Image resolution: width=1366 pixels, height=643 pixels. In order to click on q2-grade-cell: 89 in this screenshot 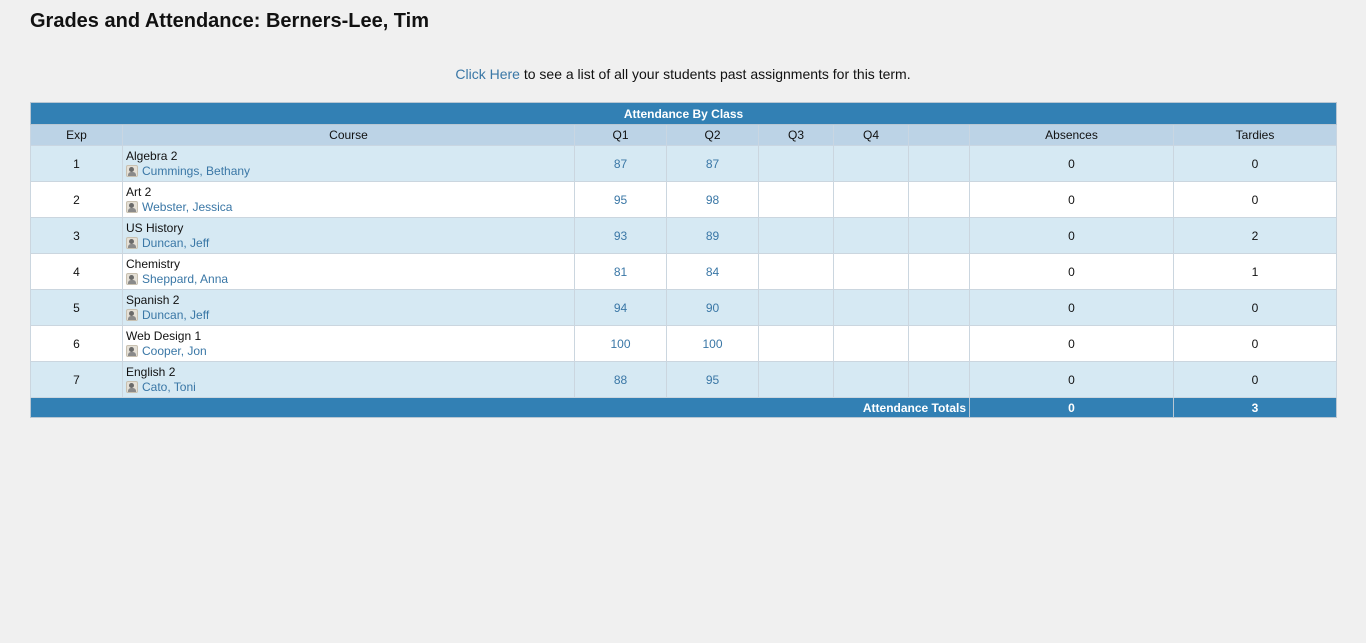, I will do `click(712, 235)`.